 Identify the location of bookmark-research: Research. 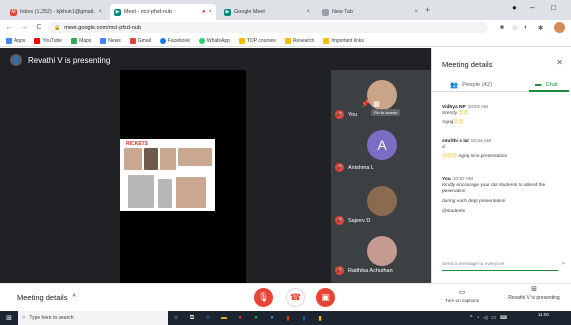
(299, 40).